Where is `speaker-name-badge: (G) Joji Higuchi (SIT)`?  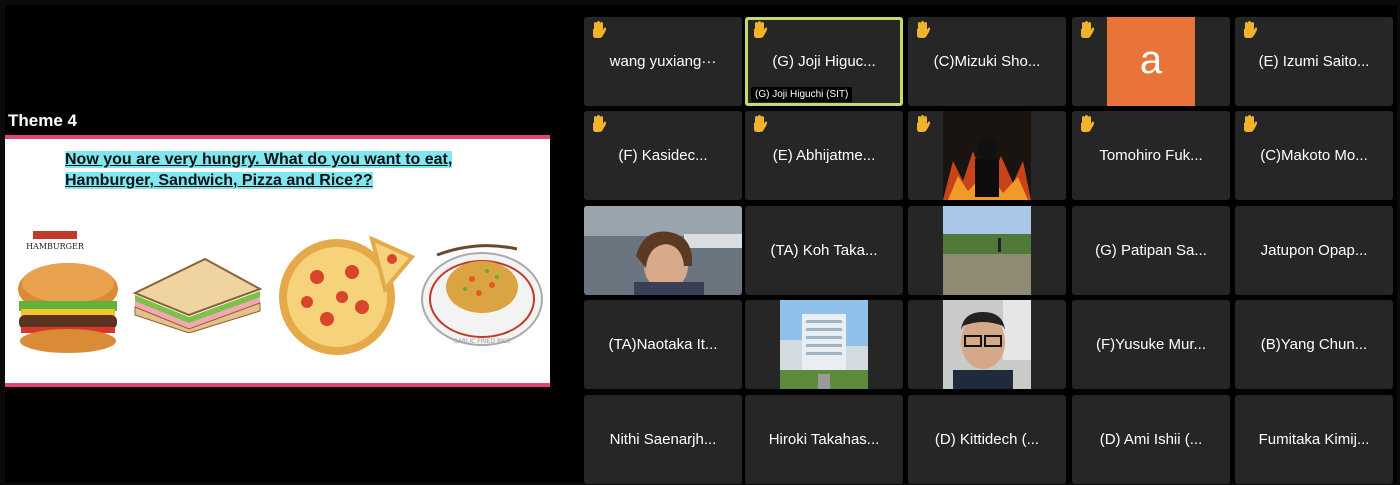 speaker-name-badge: (G) Joji Higuchi (SIT) is located at coordinates (802, 94).